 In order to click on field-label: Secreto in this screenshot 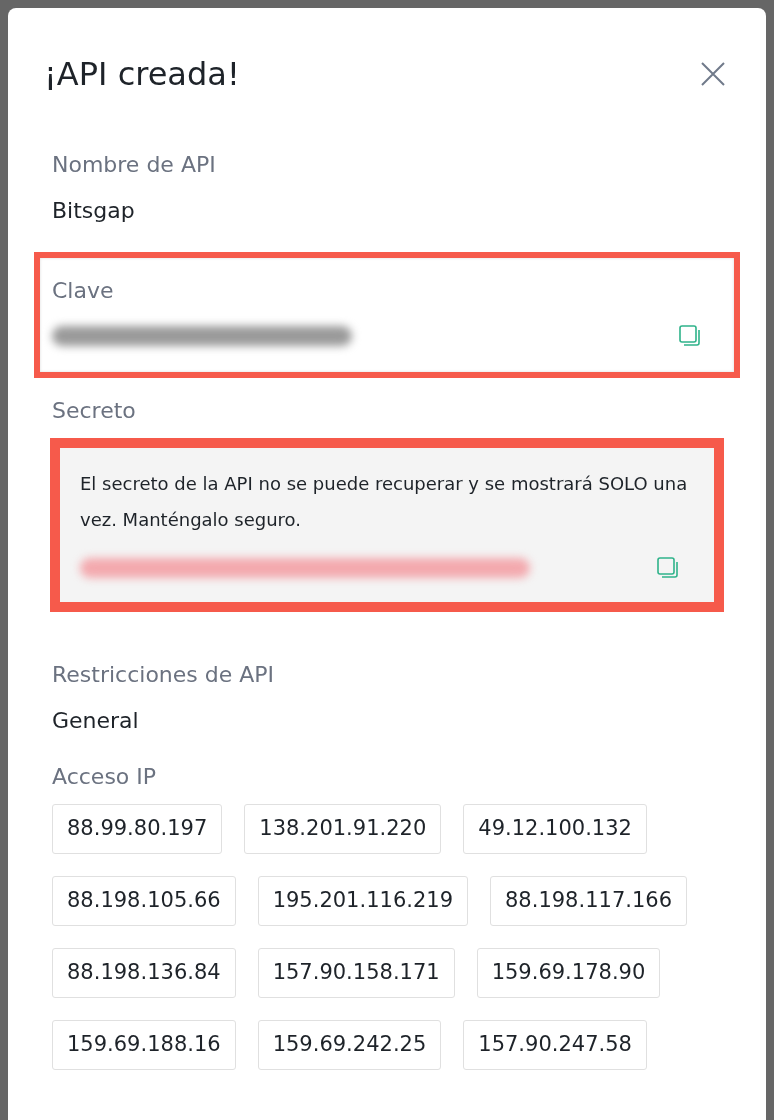, I will do `click(94, 411)`.